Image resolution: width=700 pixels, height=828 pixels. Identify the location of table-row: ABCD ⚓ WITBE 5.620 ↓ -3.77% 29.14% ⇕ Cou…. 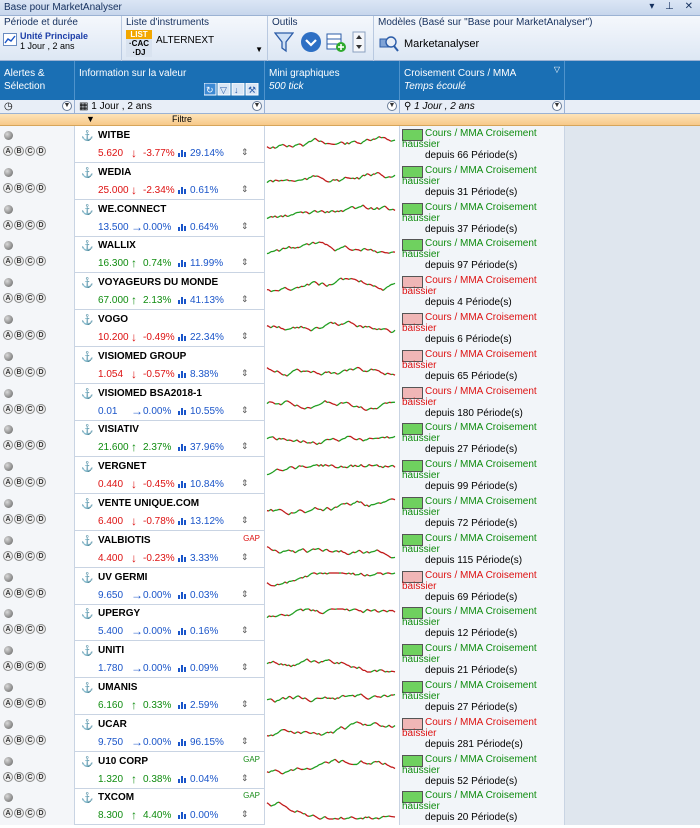
(350, 144).